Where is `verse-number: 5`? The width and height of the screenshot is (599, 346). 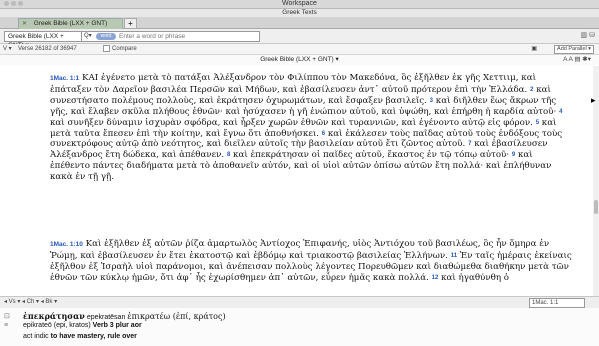 verse-number: 5 is located at coordinates (537, 123).